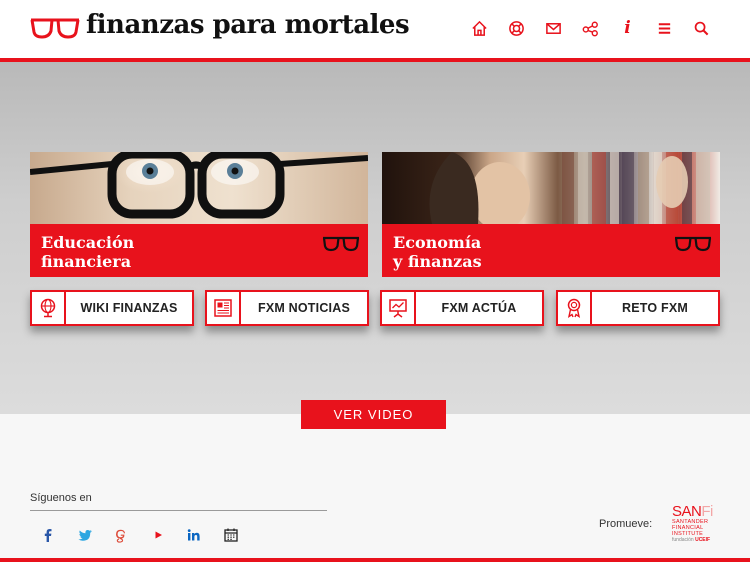 Image resolution: width=750 pixels, height=562 pixels. Describe the element at coordinates (194, 535) in the screenshot. I see `linkedin-icon` at that location.